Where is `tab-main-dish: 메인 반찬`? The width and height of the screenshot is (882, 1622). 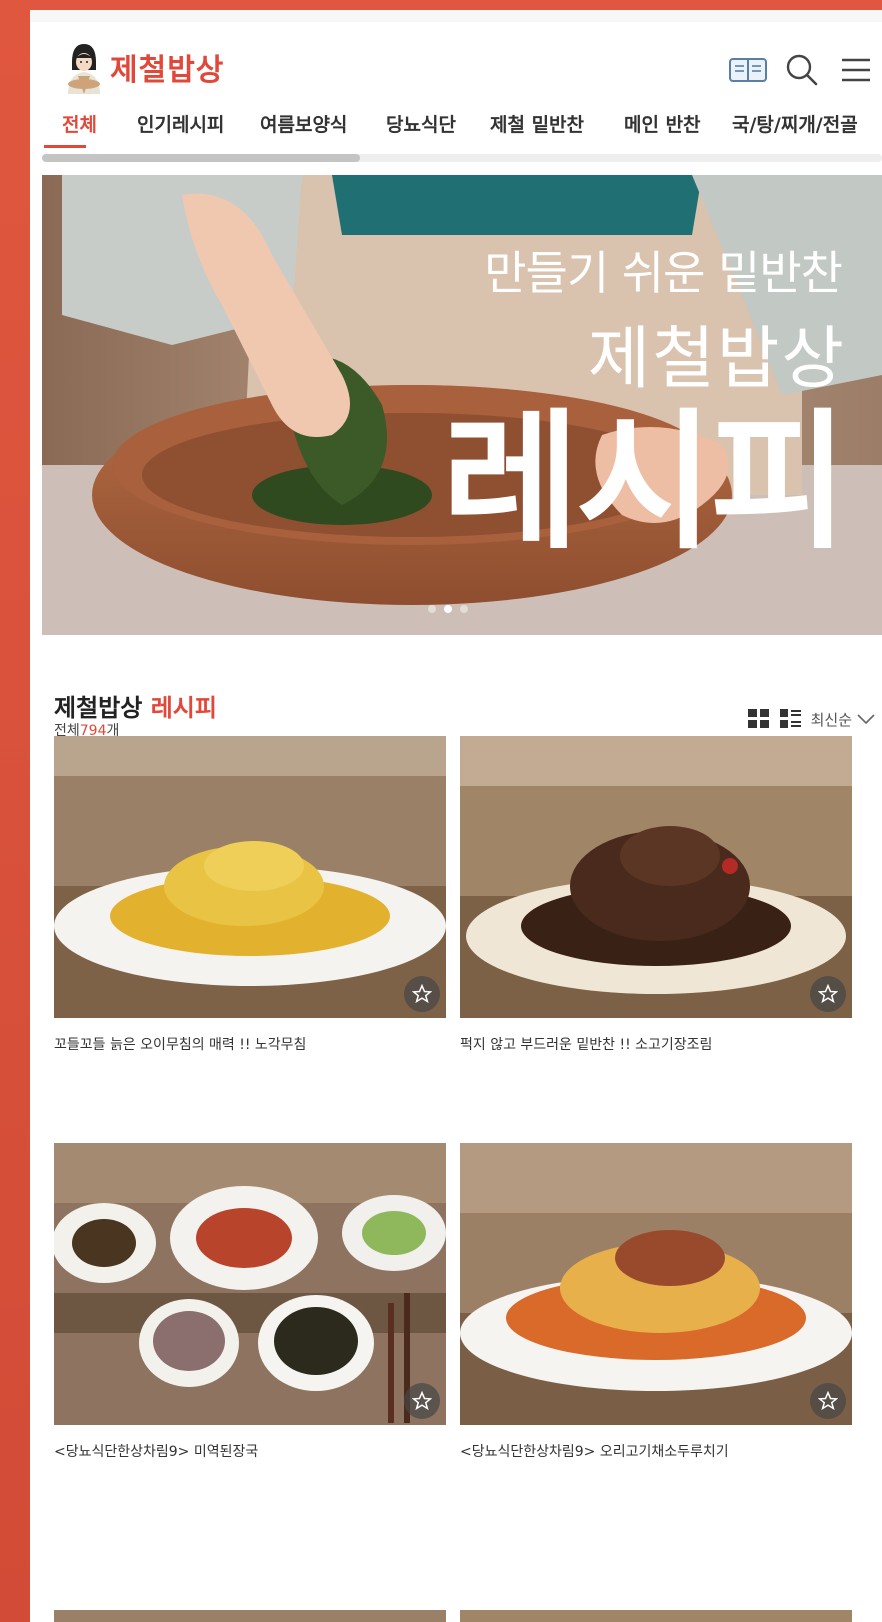
tab-main-dish: 메인 반찬 is located at coordinates (662, 125).